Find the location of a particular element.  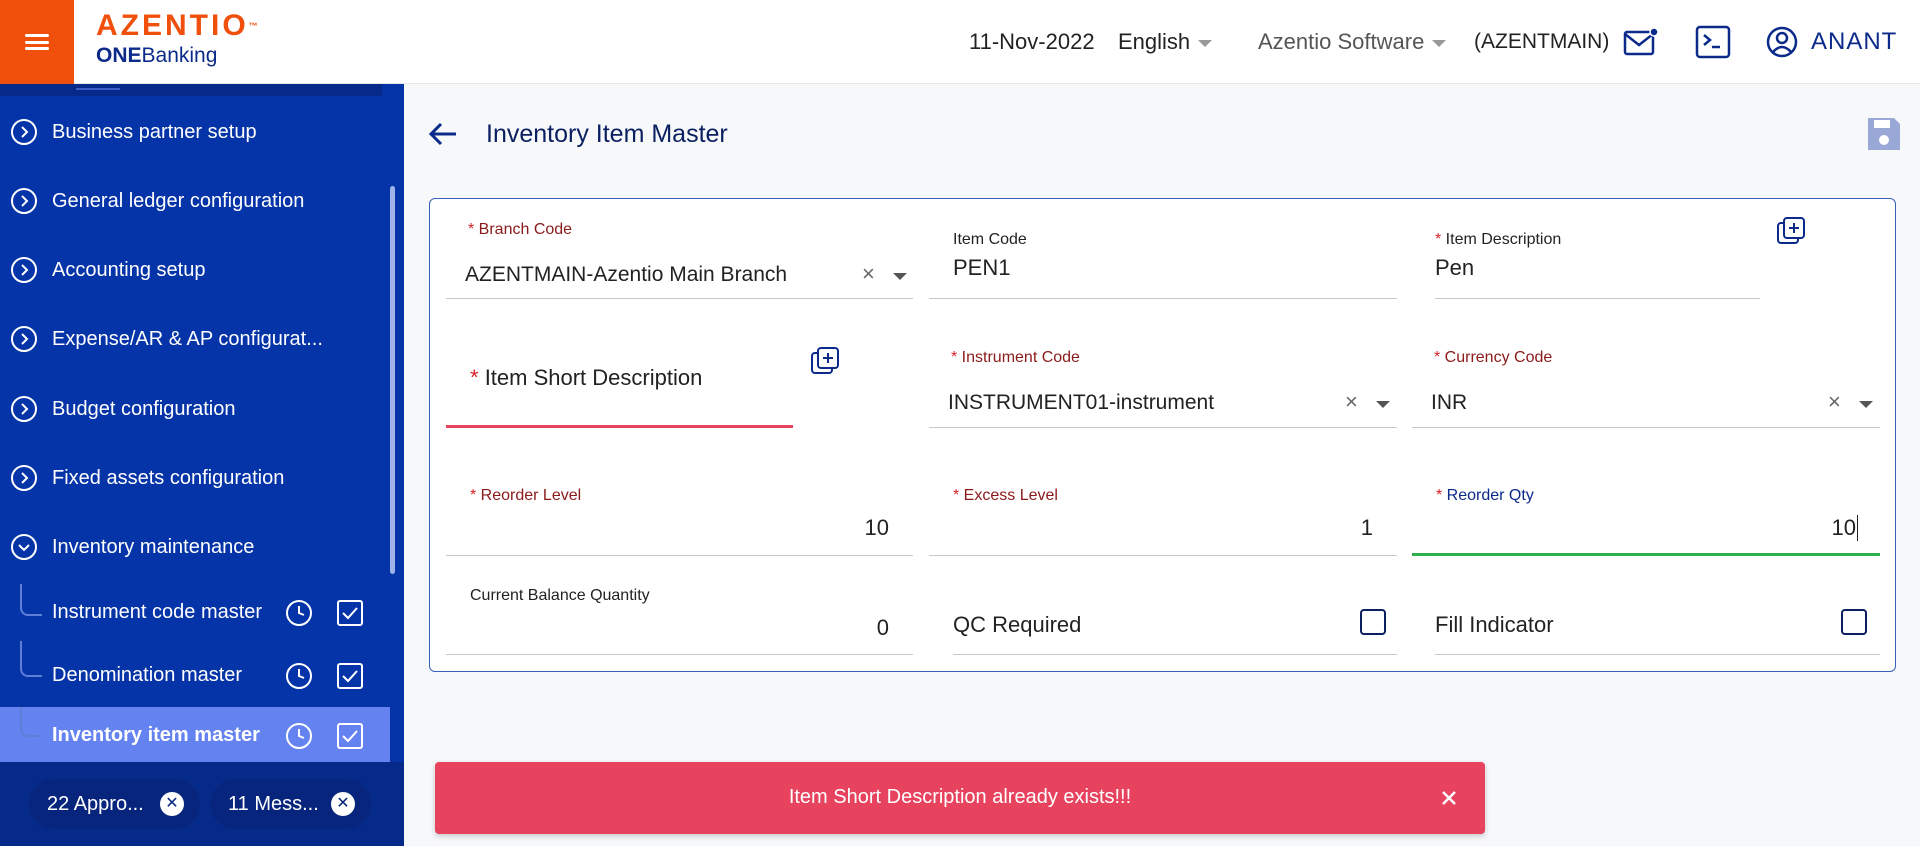

logo: AZENTIO™ ONEBanking is located at coordinates (178, 39).